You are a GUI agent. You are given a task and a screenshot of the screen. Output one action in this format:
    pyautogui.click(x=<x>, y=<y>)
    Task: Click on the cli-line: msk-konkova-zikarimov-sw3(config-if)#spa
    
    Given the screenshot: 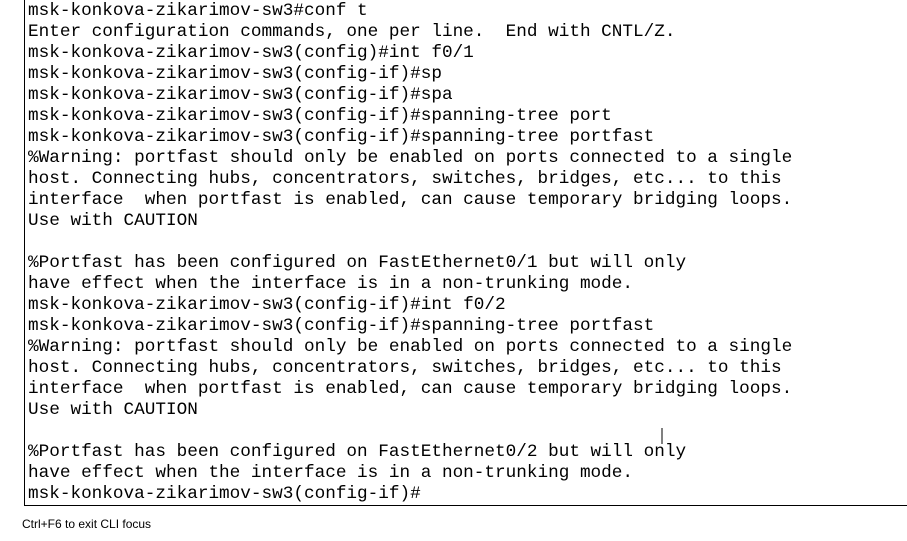 What is the action you would take?
    pyautogui.click(x=240, y=95)
    